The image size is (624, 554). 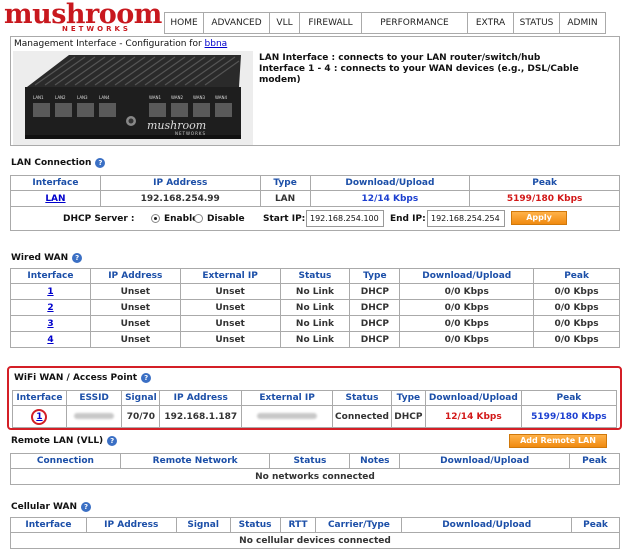 What do you see at coordinates (64, 441) in the screenshot?
I see `remote-lan-title: Remote LAN (VLL) ?` at bounding box center [64, 441].